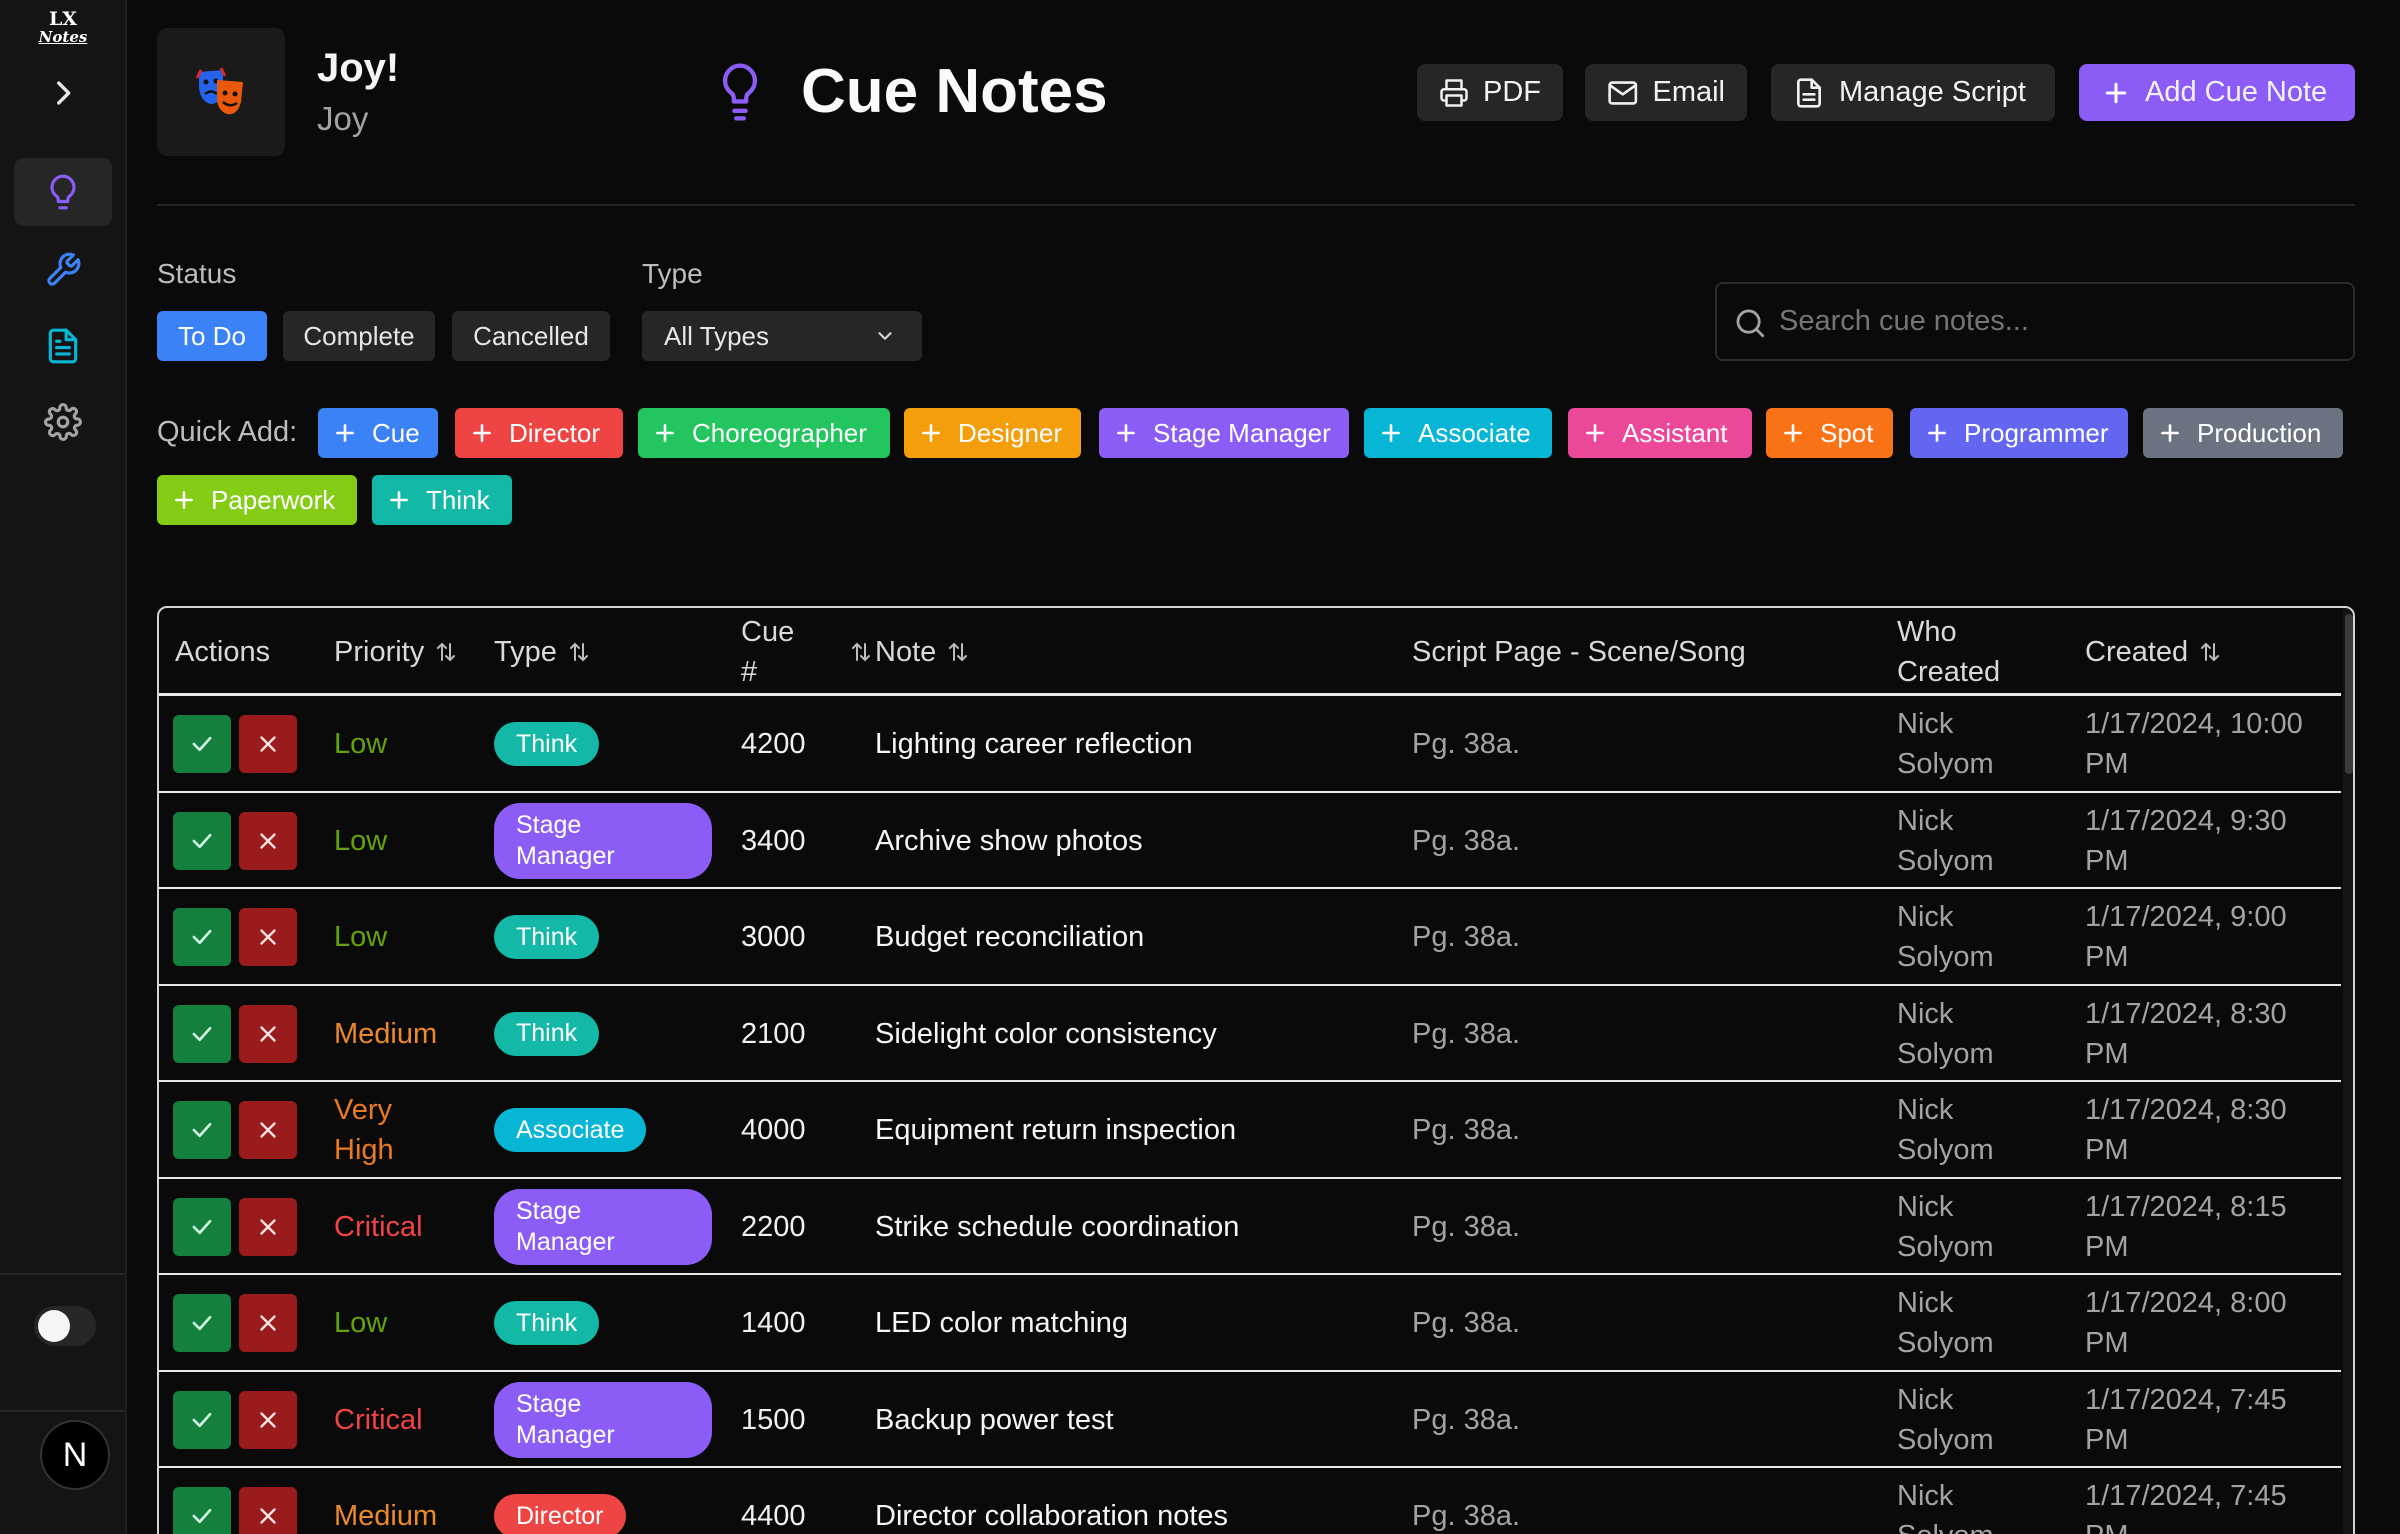 The width and height of the screenshot is (2400, 1534). Describe the element at coordinates (1009, 937) in the screenshot. I see `note-cell: Budget reconciliation` at that location.